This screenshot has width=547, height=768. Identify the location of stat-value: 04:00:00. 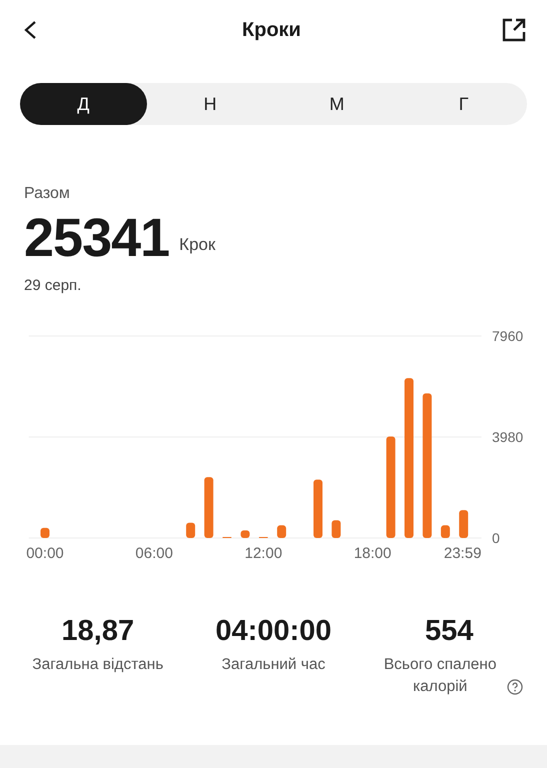
(273, 631).